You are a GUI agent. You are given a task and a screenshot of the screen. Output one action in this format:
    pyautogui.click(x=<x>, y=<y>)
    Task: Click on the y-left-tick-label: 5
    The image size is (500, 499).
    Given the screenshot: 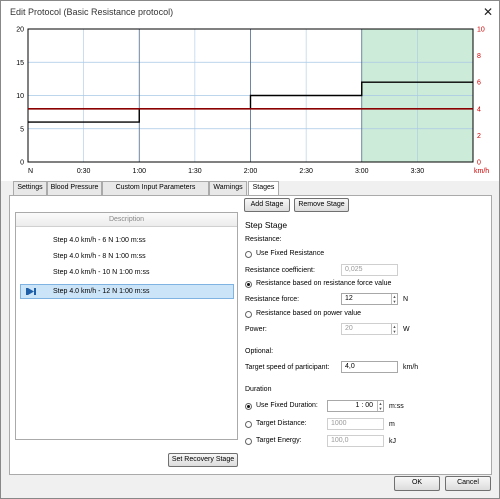 What is the action you would take?
    pyautogui.click(x=22, y=129)
    